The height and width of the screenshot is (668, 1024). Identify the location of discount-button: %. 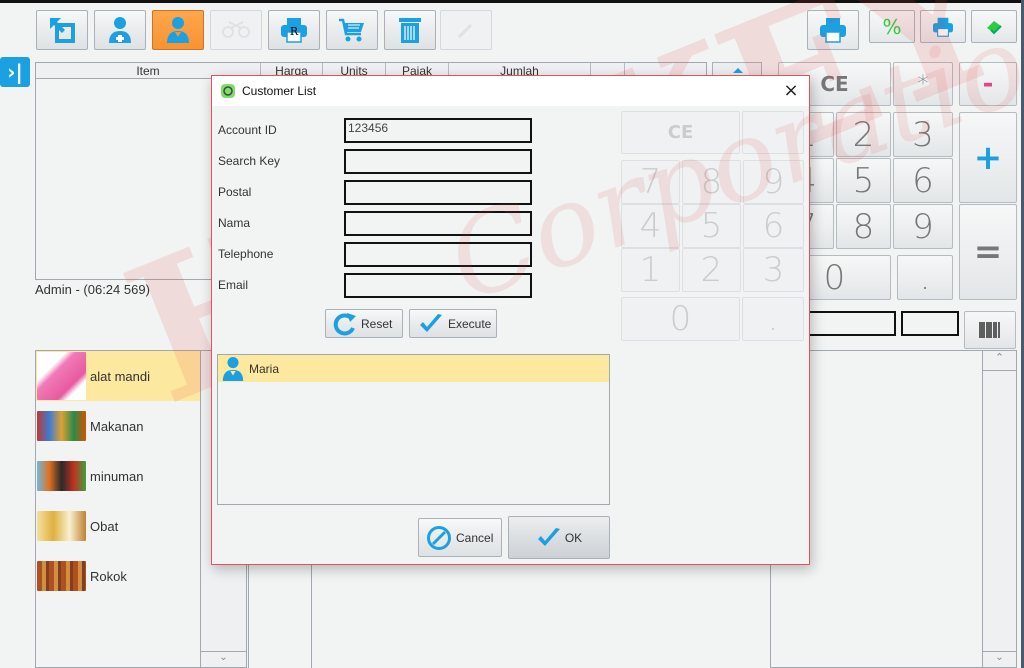
(892, 26).